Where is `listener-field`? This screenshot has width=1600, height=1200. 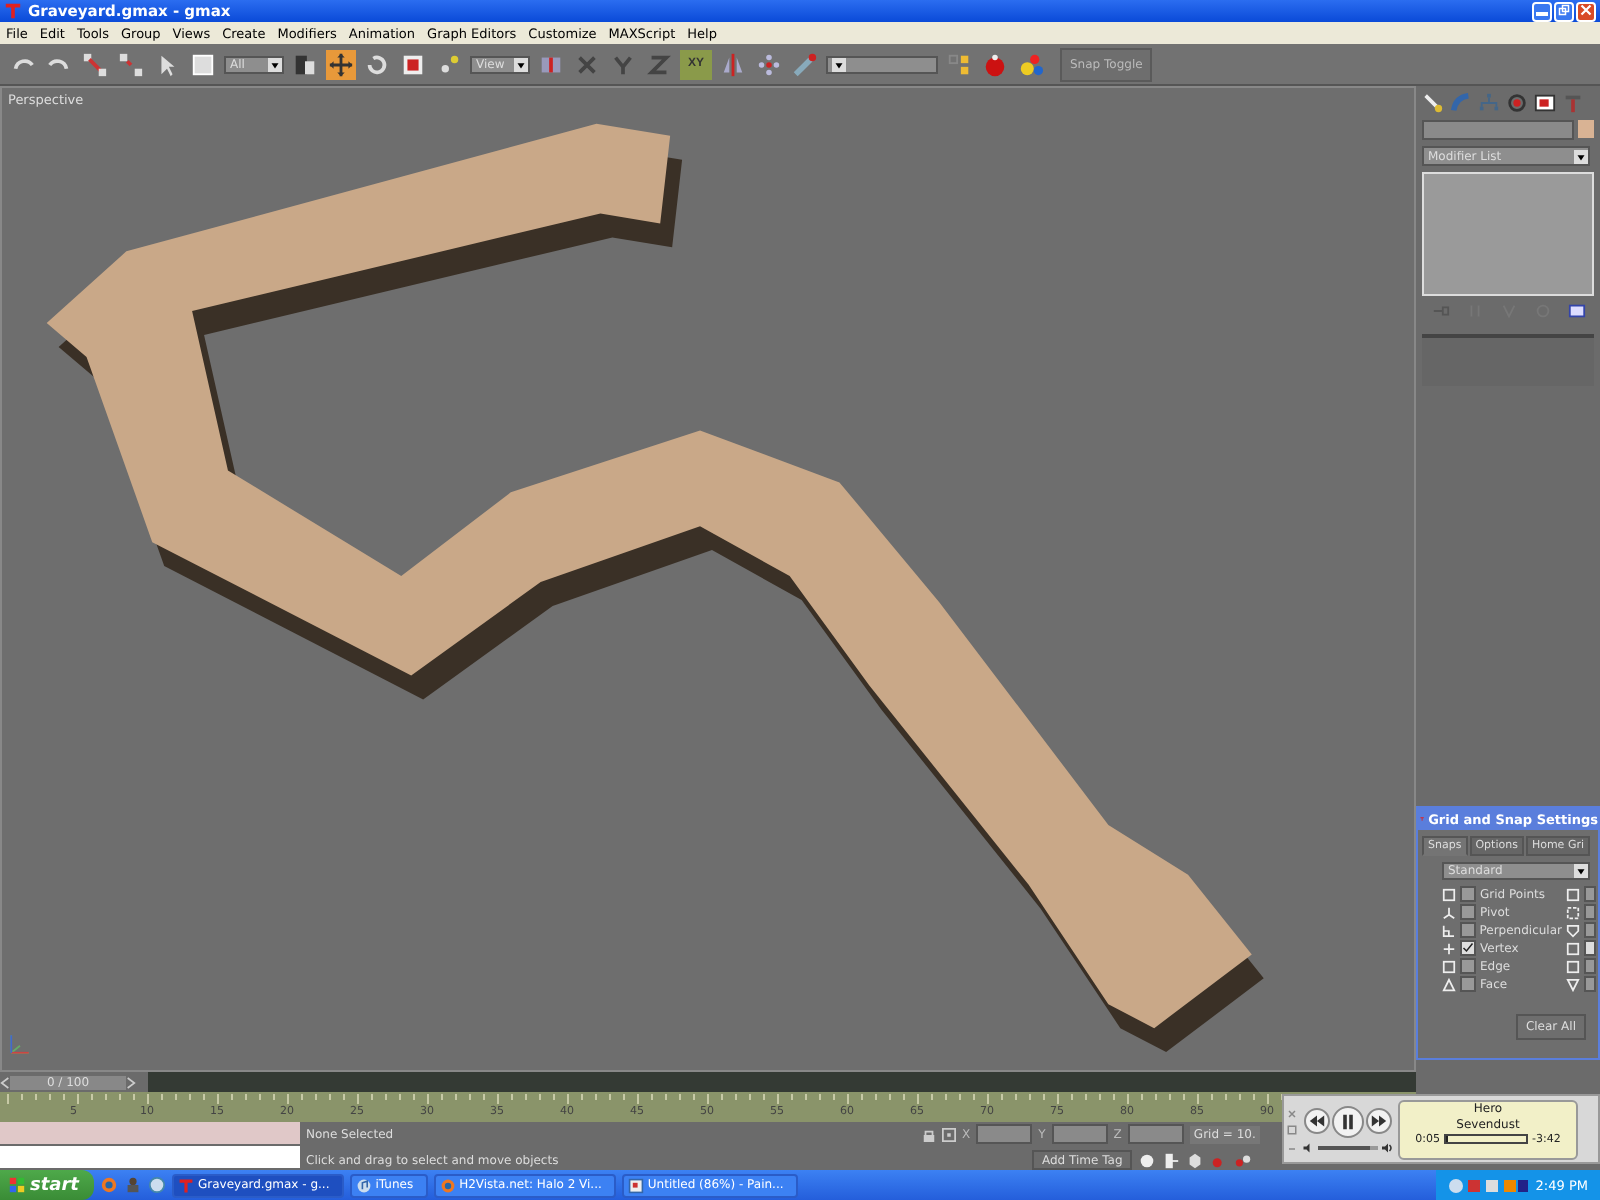
listener-field is located at coordinates (150, 1157).